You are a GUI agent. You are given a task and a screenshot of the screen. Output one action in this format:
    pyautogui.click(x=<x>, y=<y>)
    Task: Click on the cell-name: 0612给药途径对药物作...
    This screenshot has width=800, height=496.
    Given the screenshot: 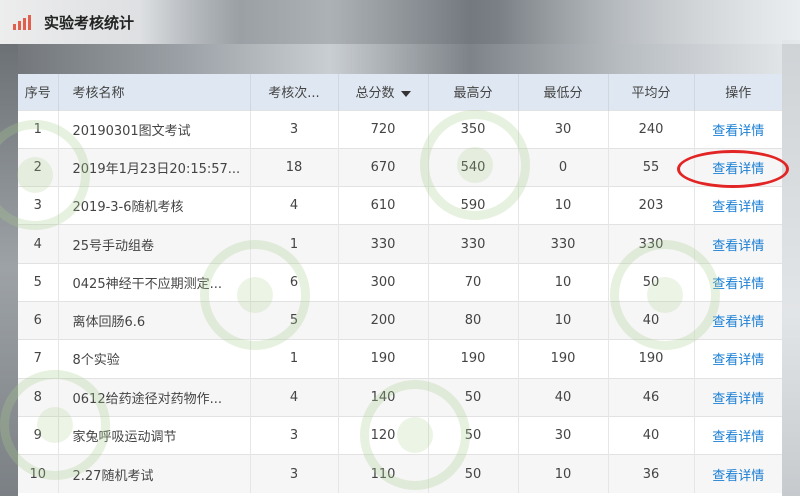 What is the action you would take?
    pyautogui.click(x=154, y=397)
    